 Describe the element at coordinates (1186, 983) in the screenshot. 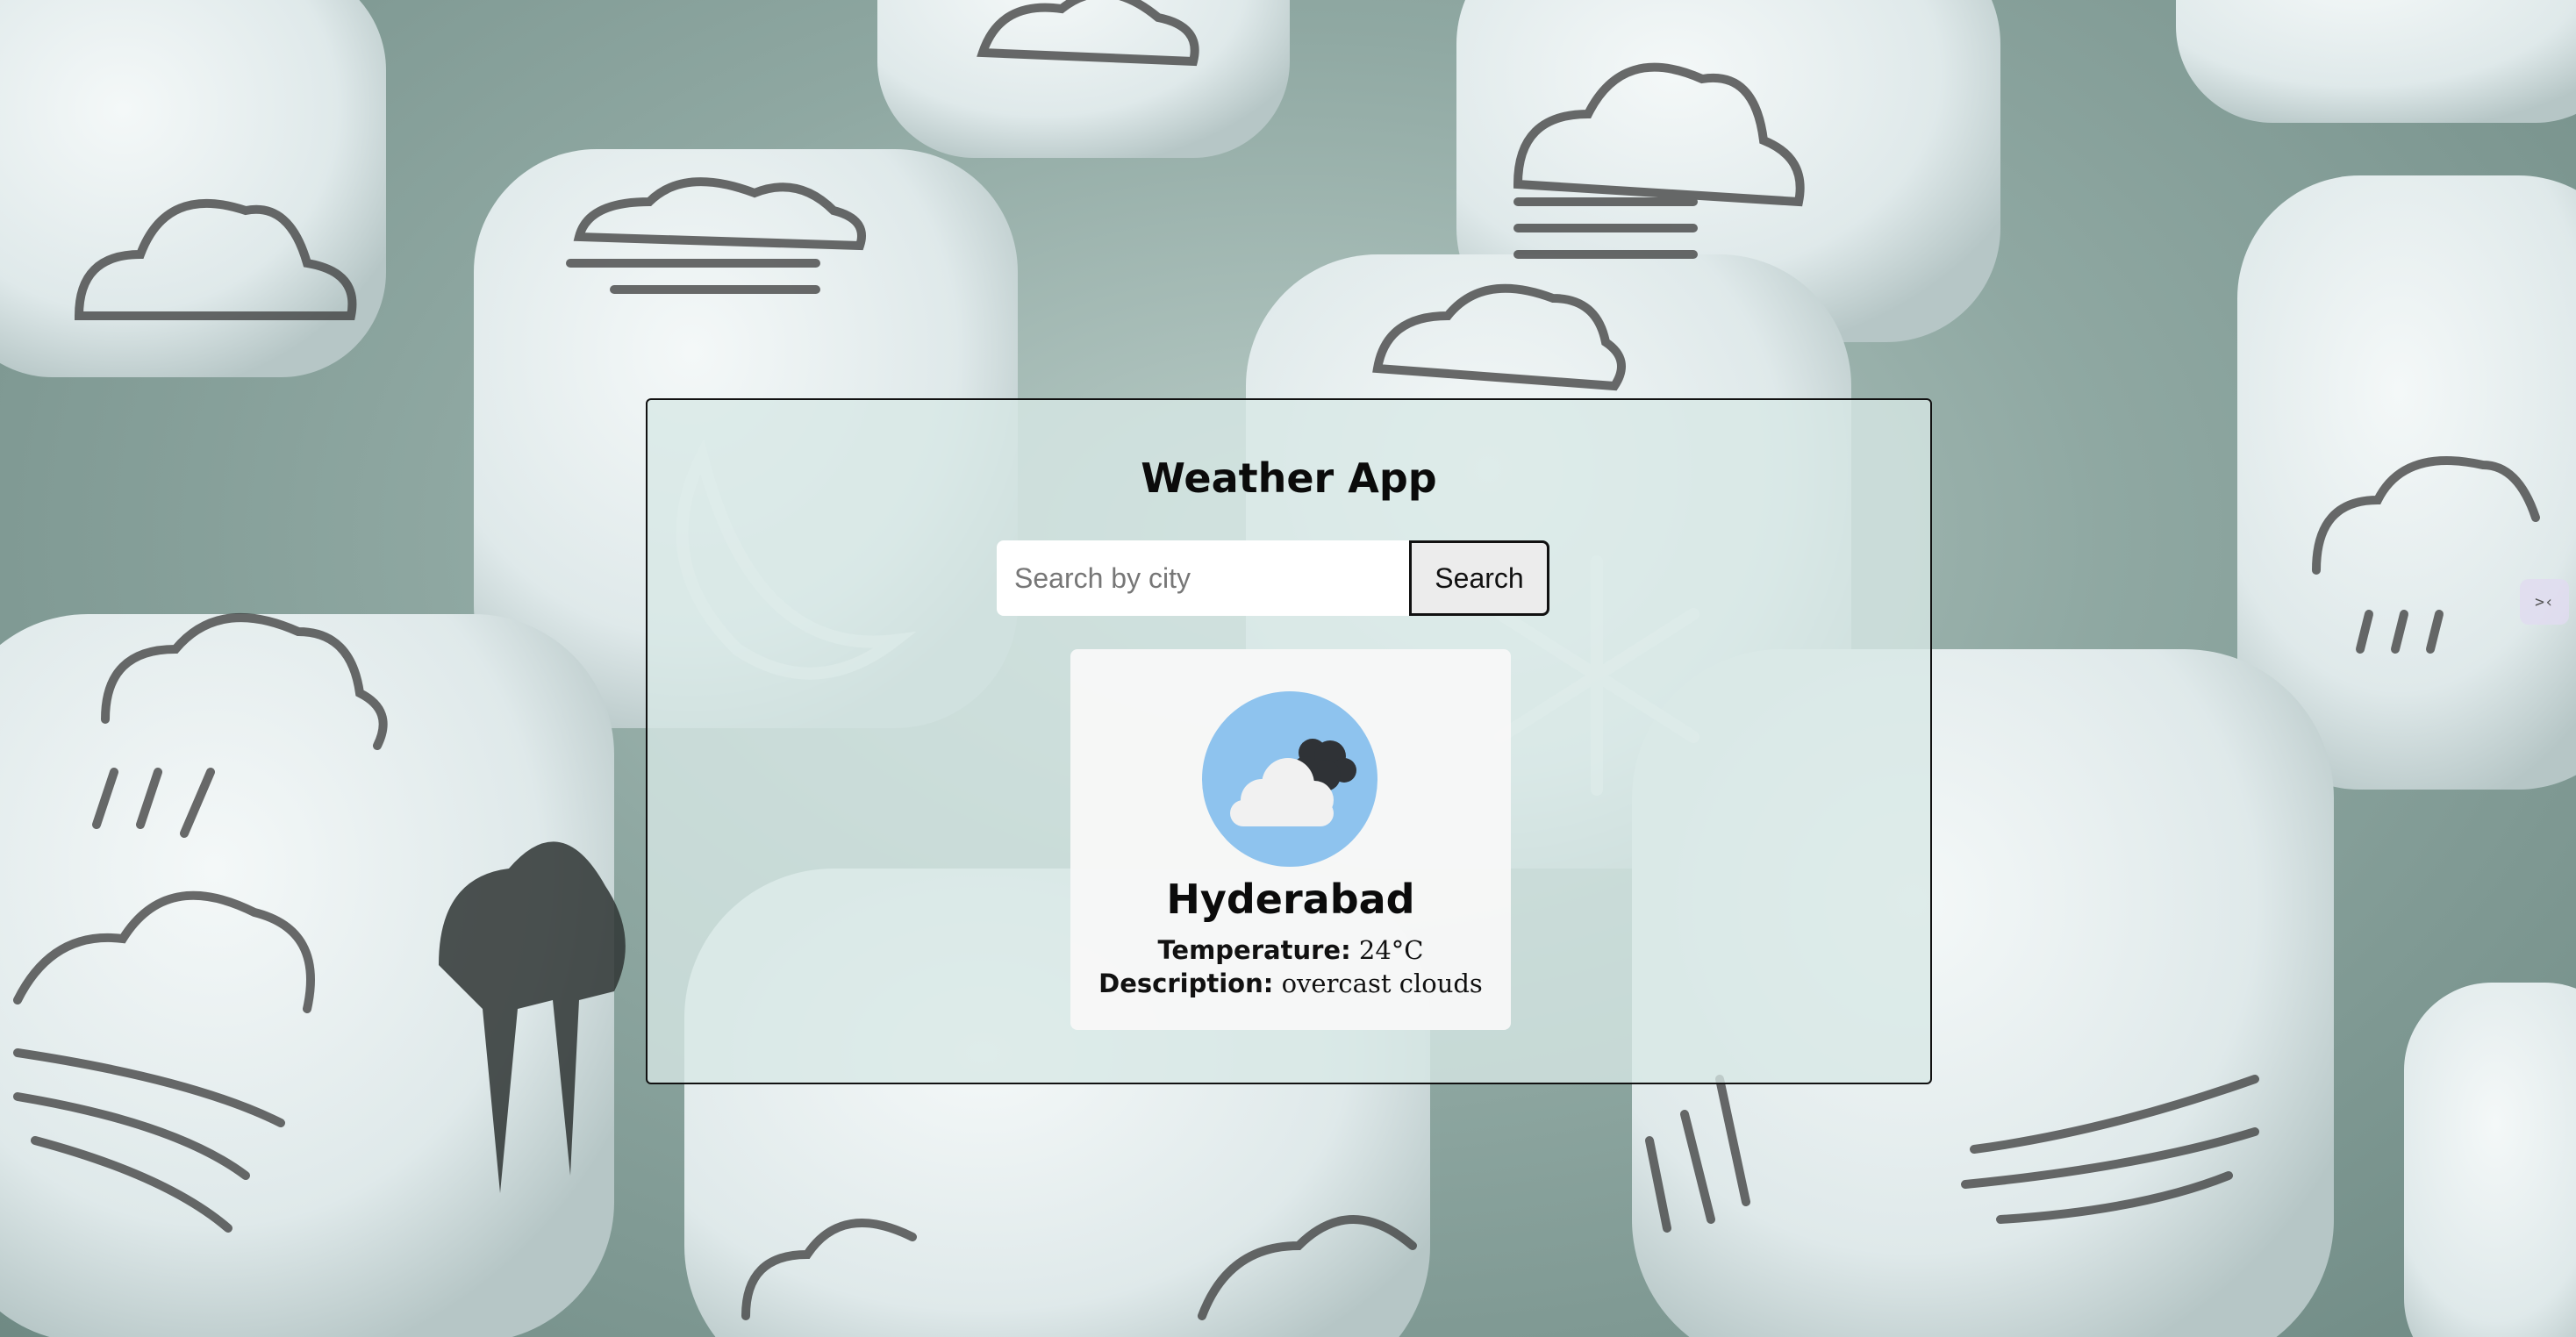

I see `description-label: Description:` at that location.